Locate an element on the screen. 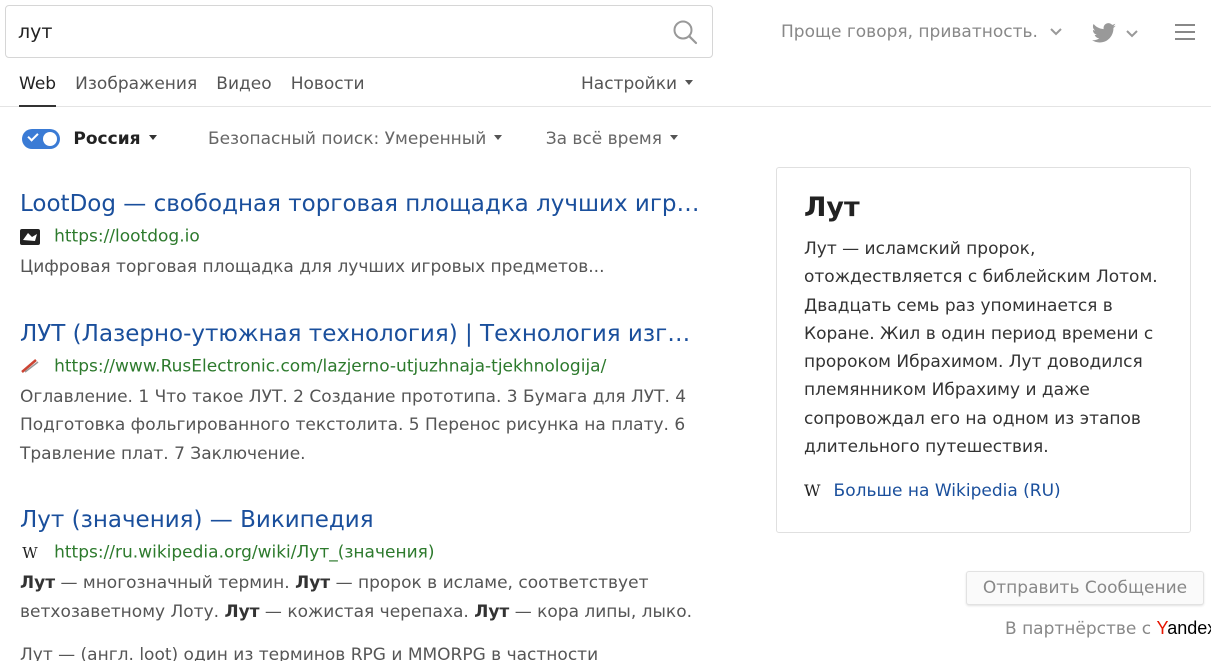 The height and width of the screenshot is (661, 1211). snippet-text: — кора липы, лыко. is located at coordinates (601, 611).